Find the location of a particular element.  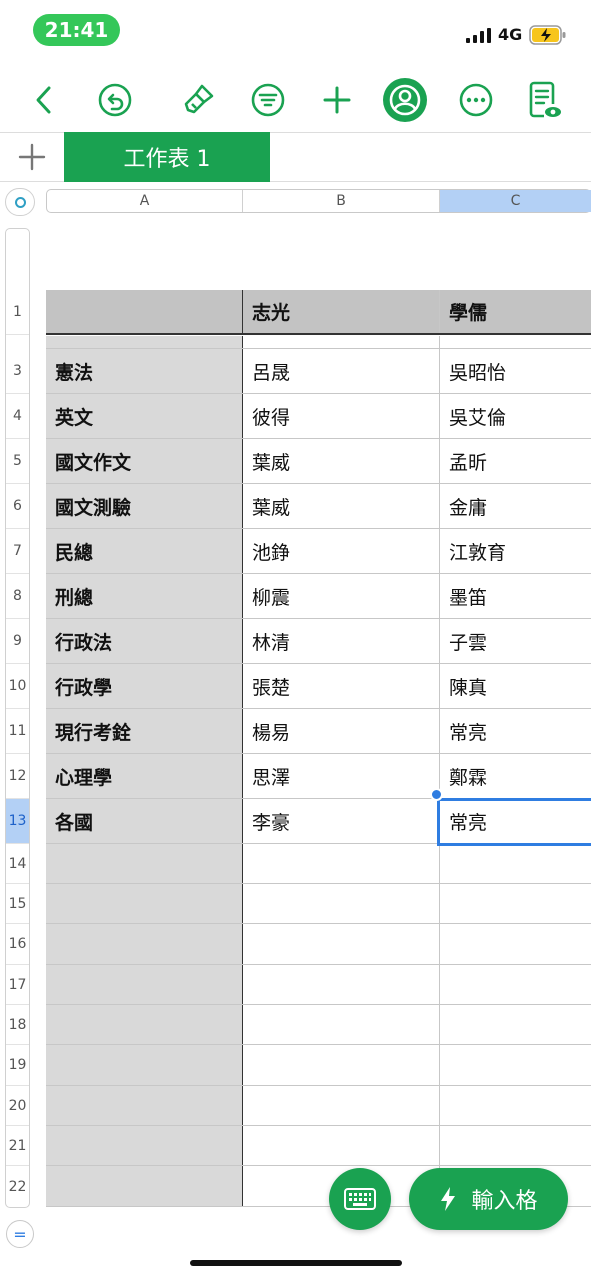

row-header-15: 15 is located at coordinates (17, 904).